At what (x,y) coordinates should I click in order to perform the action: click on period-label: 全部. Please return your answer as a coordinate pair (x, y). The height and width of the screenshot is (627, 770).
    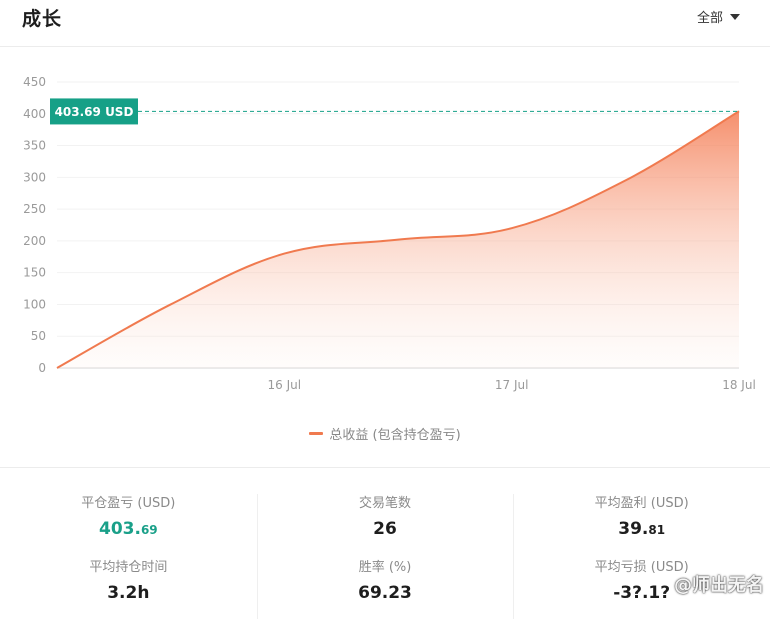
    Looking at the image, I should click on (709, 18).